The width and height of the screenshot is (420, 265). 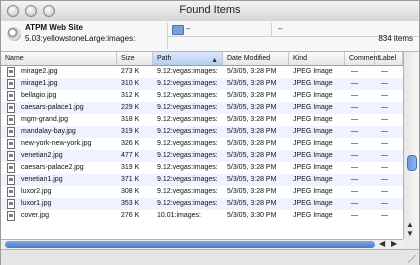 I want to click on file-name: mirage1.jpg, so click(x=39, y=83).